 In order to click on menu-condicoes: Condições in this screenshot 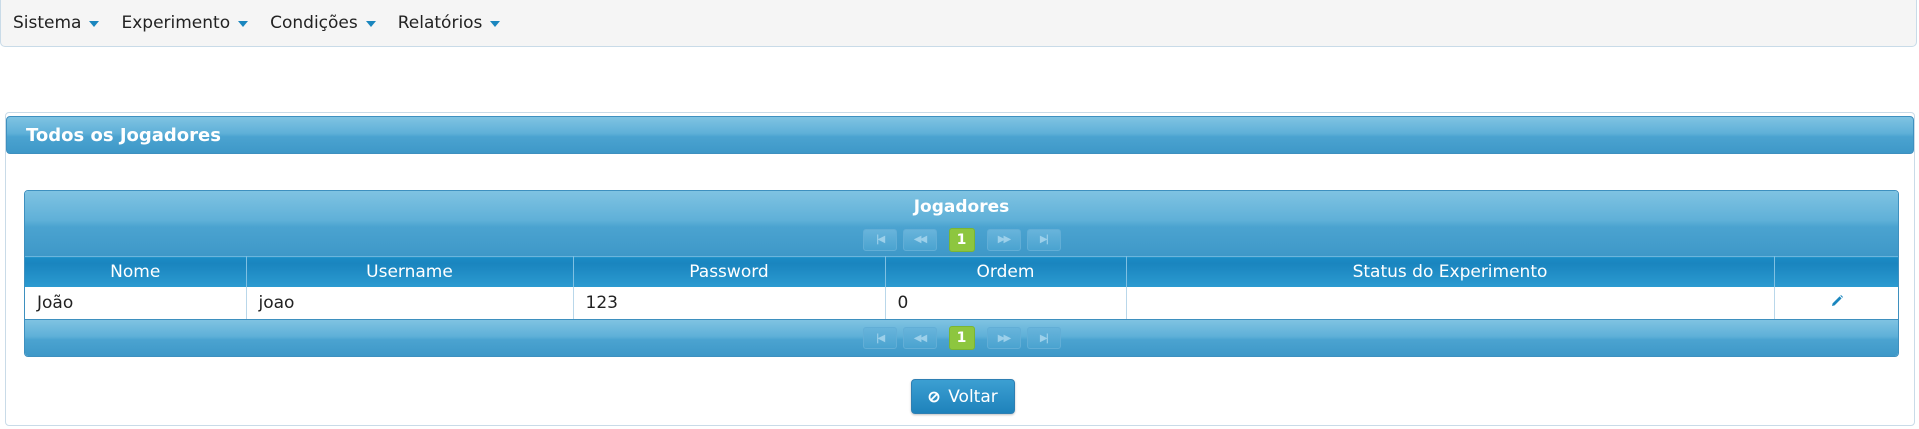, I will do `click(323, 23)`.